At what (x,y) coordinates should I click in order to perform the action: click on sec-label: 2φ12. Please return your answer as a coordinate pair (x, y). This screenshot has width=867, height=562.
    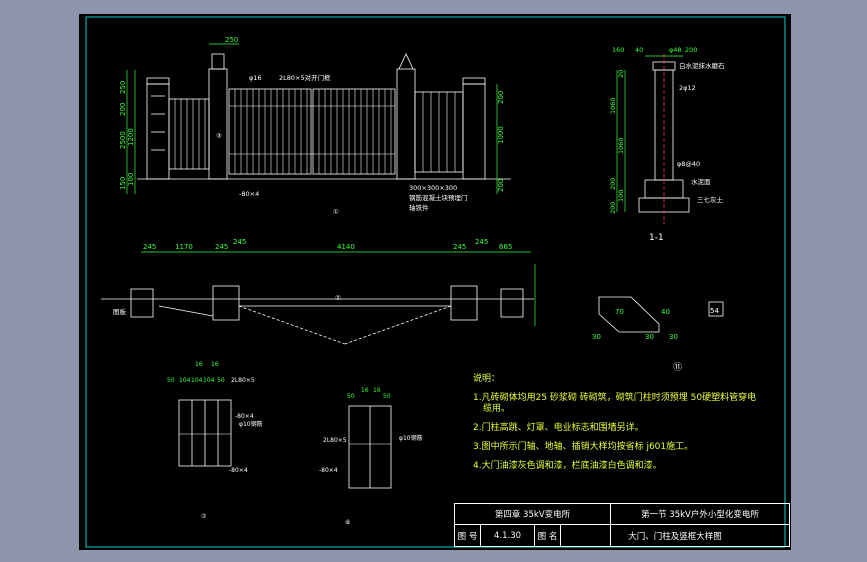
    Looking at the image, I should click on (687, 88).